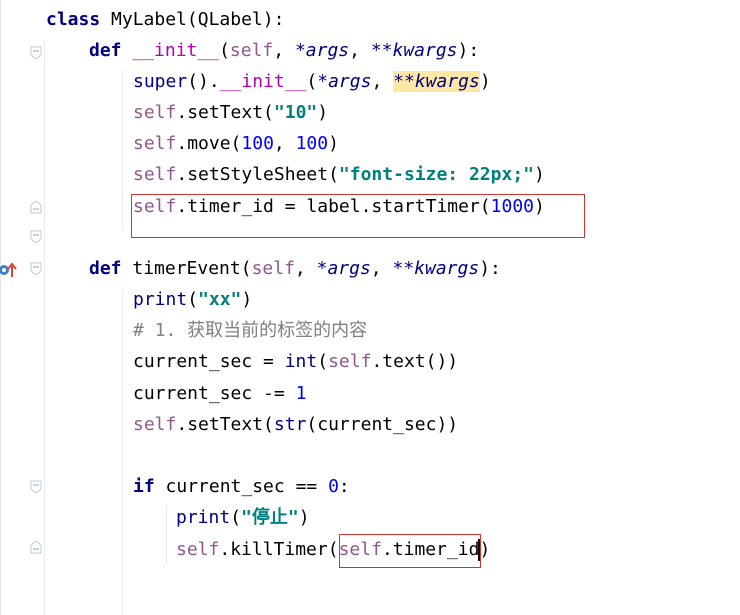 This screenshot has height=615, width=740. Describe the element at coordinates (229, 425) in the screenshot. I see `code-line: self.setText(str(current_sec))` at that location.